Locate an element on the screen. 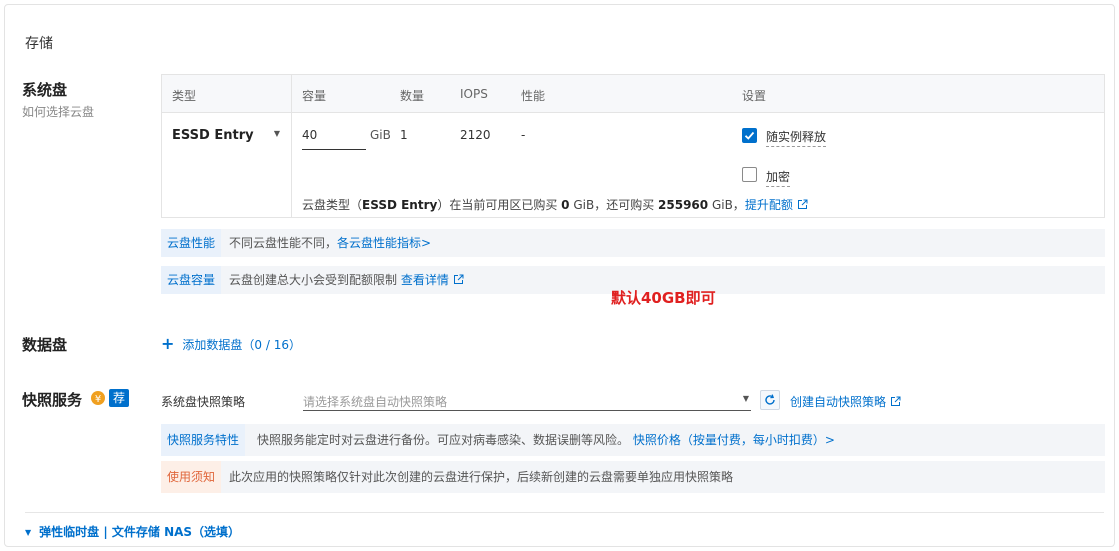 This screenshot has width=1119, height=551. plus-icon: + is located at coordinates (168, 343).